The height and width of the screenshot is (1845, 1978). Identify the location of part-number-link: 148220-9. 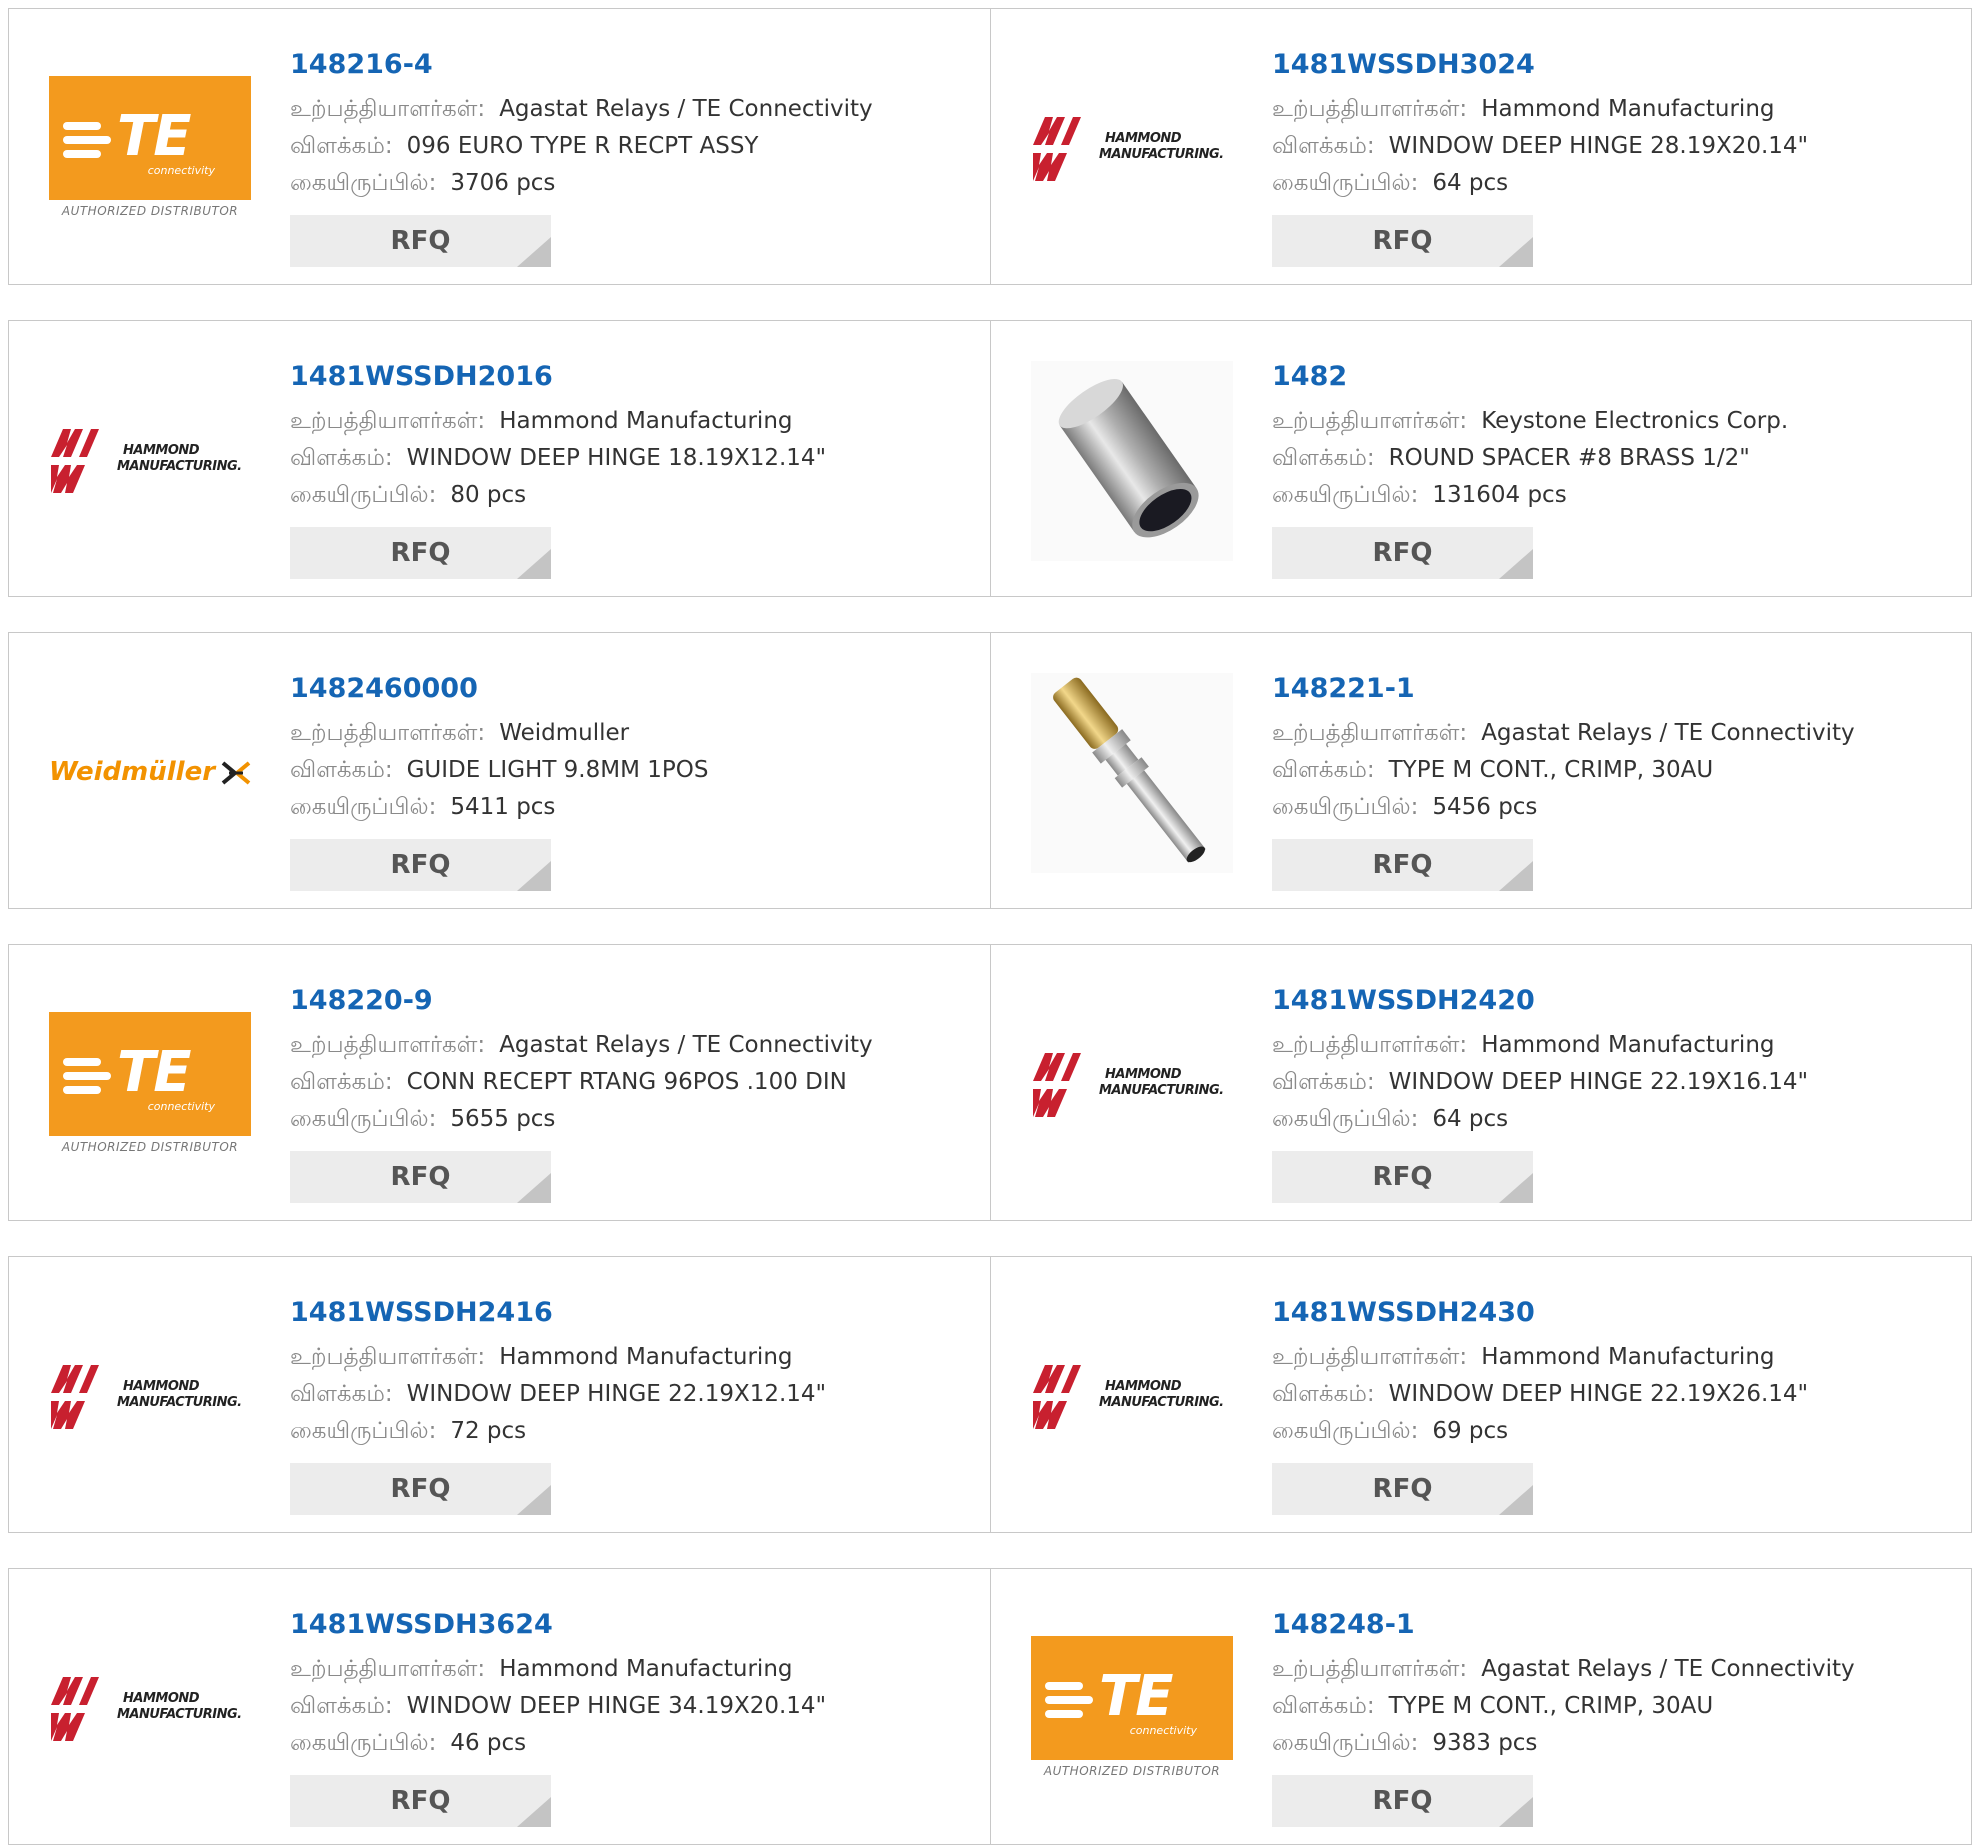
(630, 1001).